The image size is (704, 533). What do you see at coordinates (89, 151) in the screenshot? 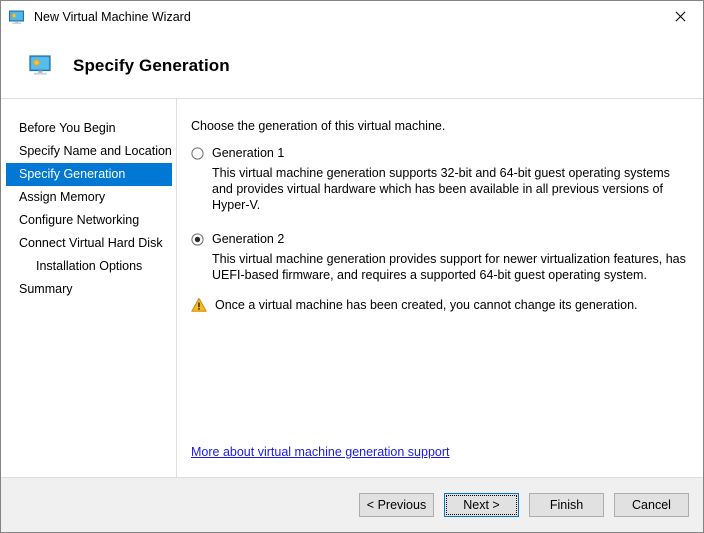
I see `sidebar-item-specify-name-and-location: Specify Name and Location` at bounding box center [89, 151].